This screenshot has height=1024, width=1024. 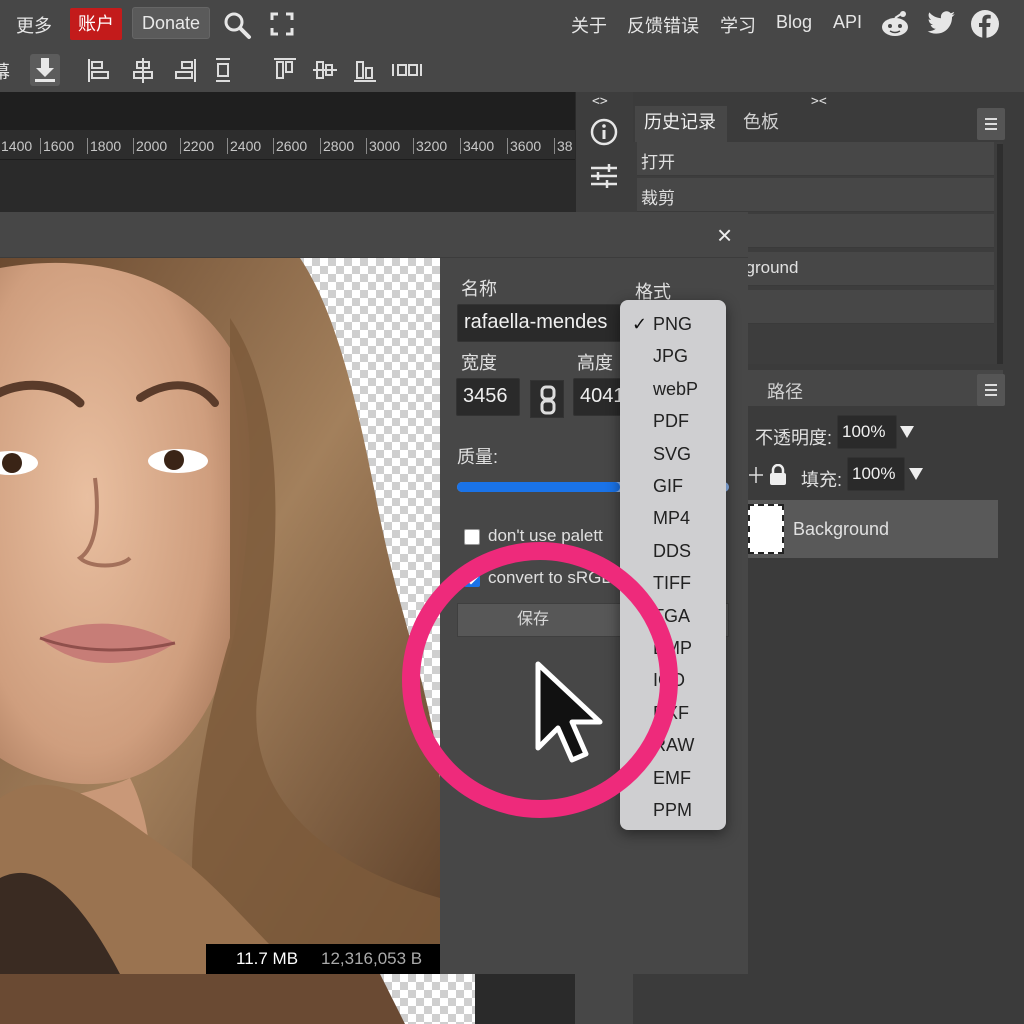 I want to click on file-size-strip: 11.7 MB 12,316,053 B, so click(x=323, y=959).